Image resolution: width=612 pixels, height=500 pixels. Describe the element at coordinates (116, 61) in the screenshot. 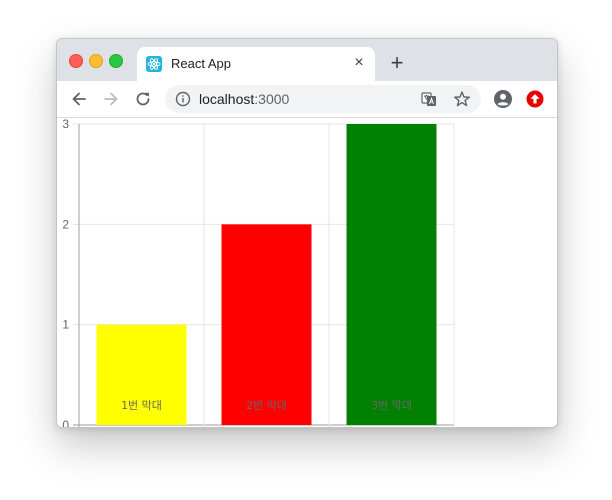

I see `maximize-window-button` at that location.